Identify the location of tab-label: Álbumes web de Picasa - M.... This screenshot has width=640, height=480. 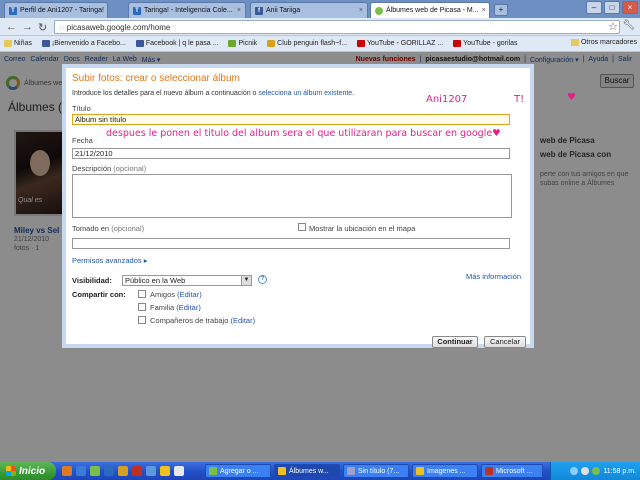
(432, 10).